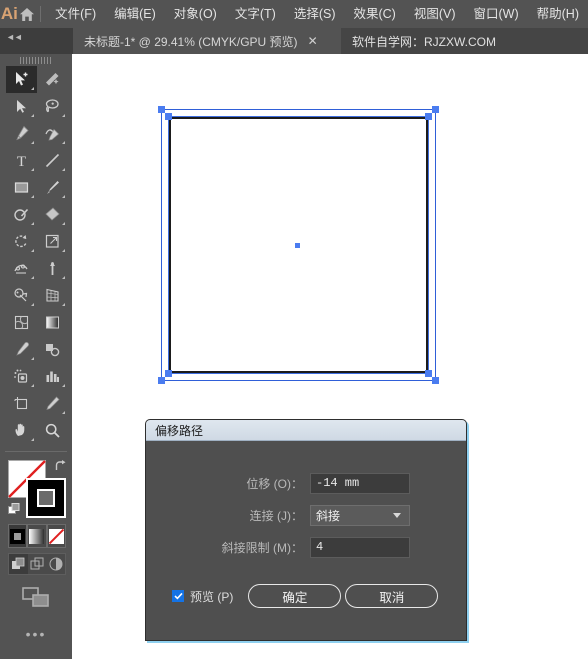  I want to click on color-mode-buttons, so click(37, 536).